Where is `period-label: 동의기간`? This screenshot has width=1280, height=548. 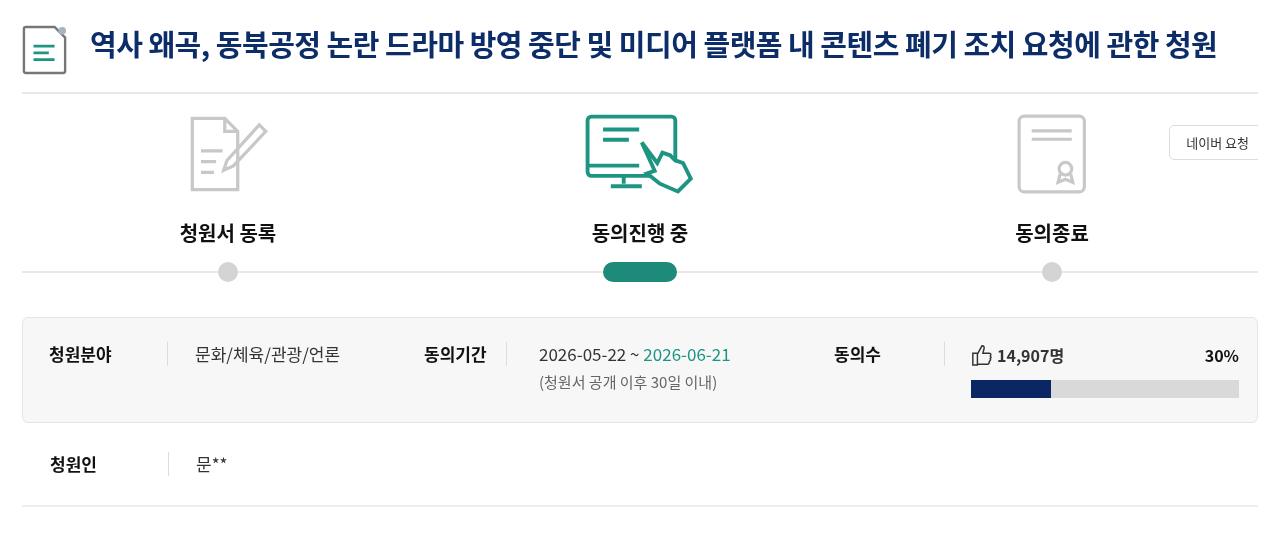 period-label: 동의기간 is located at coordinates (465, 354).